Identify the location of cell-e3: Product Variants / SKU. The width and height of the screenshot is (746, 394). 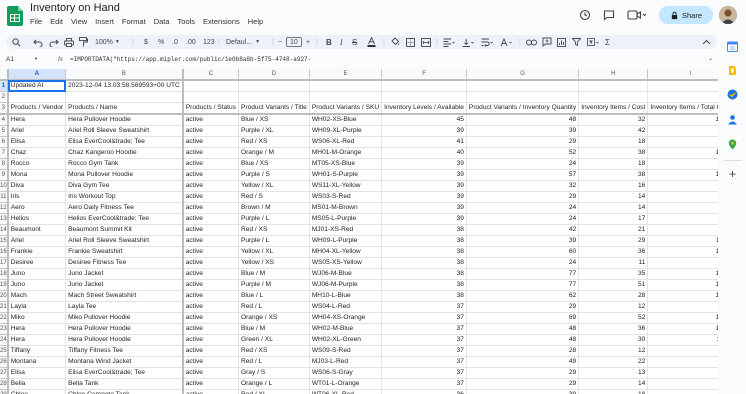
(346, 108).